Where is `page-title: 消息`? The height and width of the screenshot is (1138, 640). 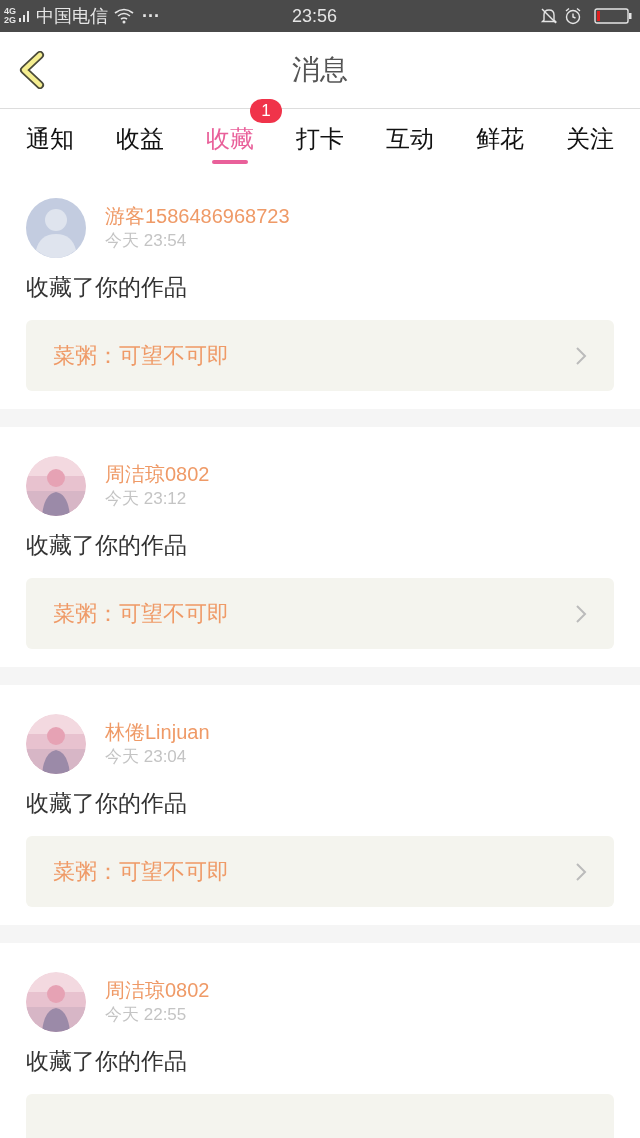 page-title: 消息 is located at coordinates (320, 70).